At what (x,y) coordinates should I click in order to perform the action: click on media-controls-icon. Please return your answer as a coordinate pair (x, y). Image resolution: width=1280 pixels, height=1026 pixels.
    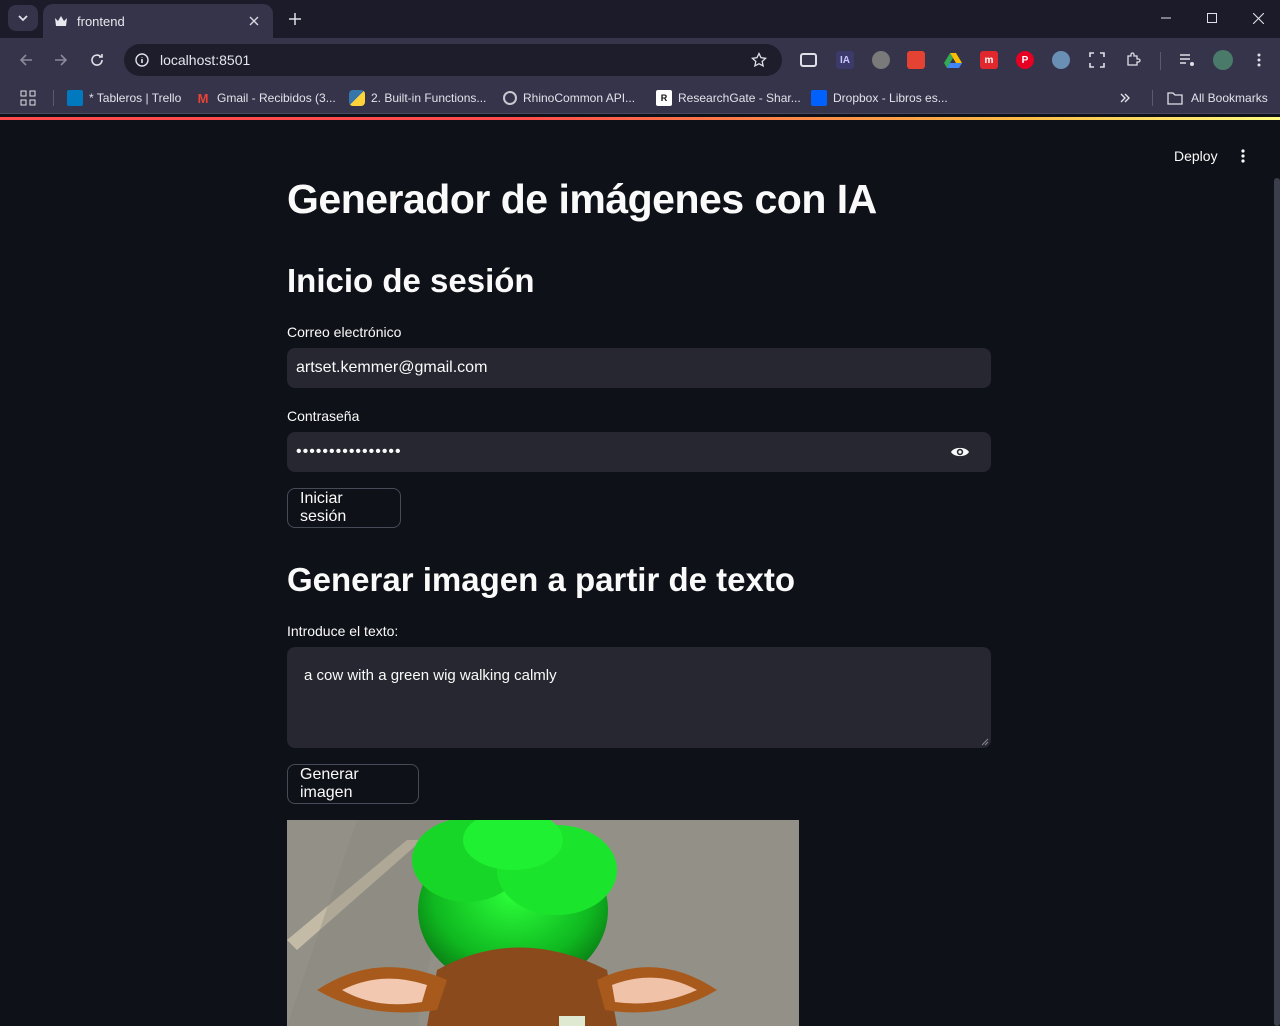
    Looking at the image, I should click on (1187, 60).